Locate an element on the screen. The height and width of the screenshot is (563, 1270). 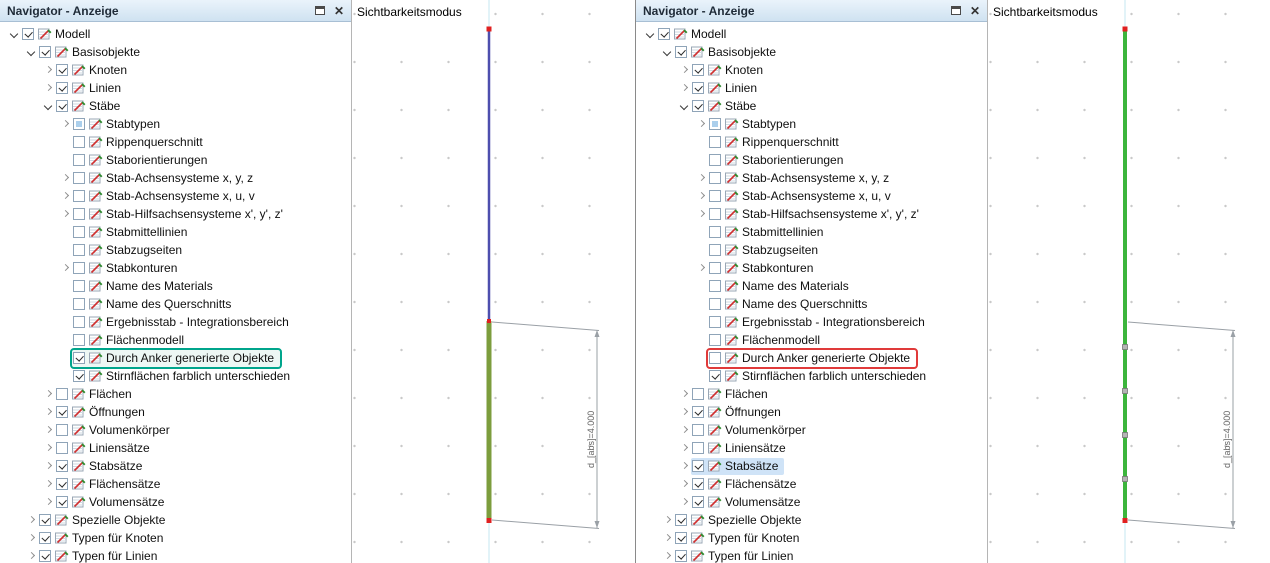
tree-item-label: Flächensätze is located at coordinates (761, 484).